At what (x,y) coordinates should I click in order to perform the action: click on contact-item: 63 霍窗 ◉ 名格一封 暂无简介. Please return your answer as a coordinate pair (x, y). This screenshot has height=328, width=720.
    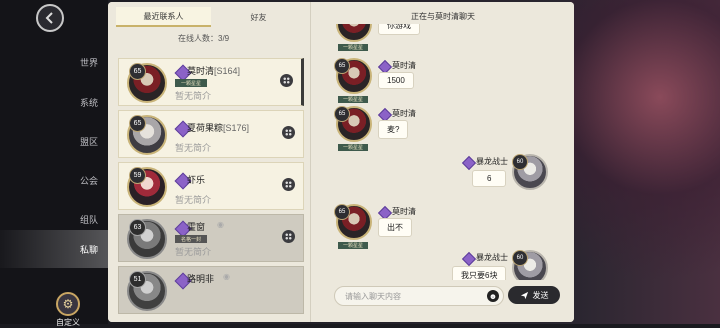
    Looking at the image, I should click on (211, 238).